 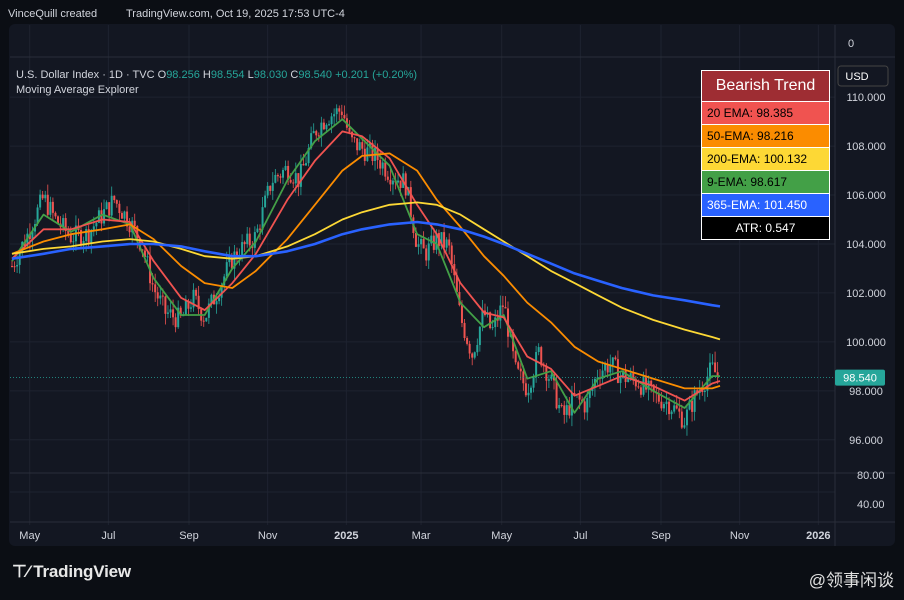 What do you see at coordinates (268, 536) in the screenshot?
I see `x-tick-label: Nov` at bounding box center [268, 536].